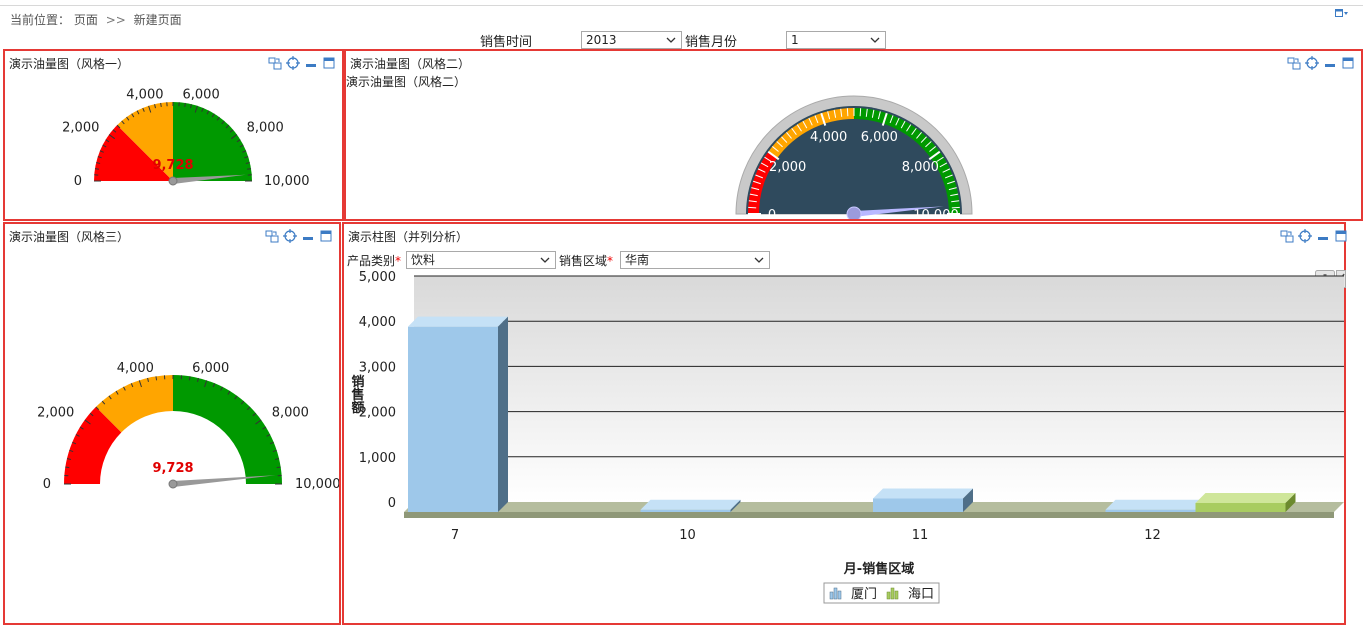 The image size is (1363, 628). I want to click on y-tick-label: 1,000, so click(377, 458).